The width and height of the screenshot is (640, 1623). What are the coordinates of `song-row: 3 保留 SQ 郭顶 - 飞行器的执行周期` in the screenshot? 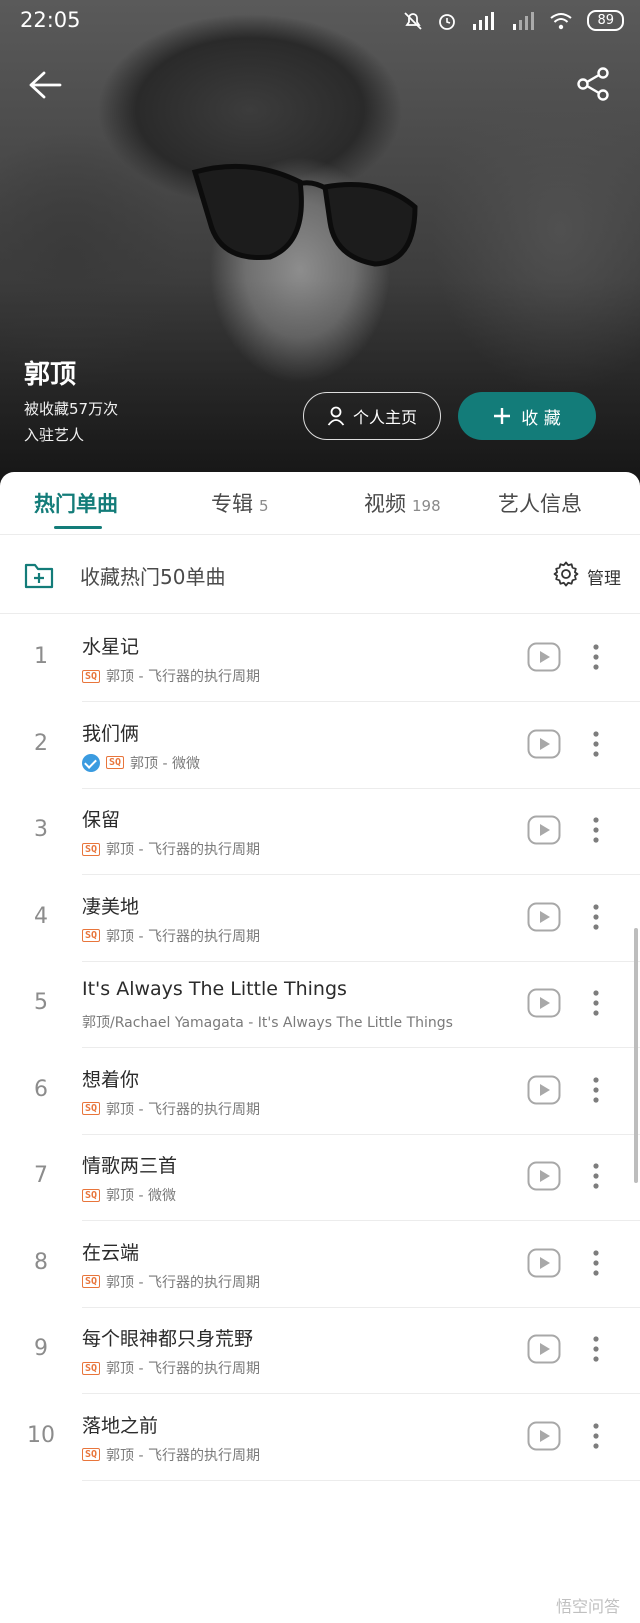 It's located at (320, 831).